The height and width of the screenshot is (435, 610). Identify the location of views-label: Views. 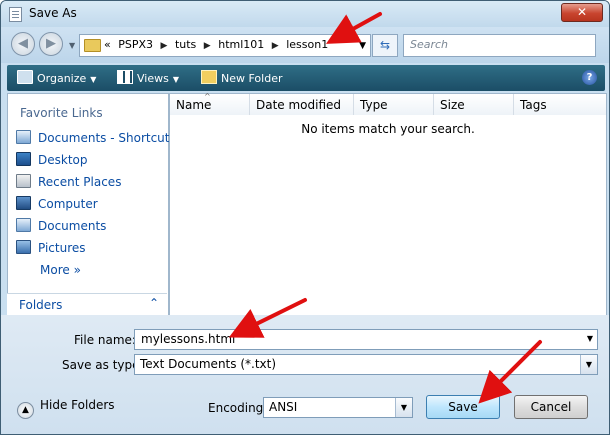
(153, 78).